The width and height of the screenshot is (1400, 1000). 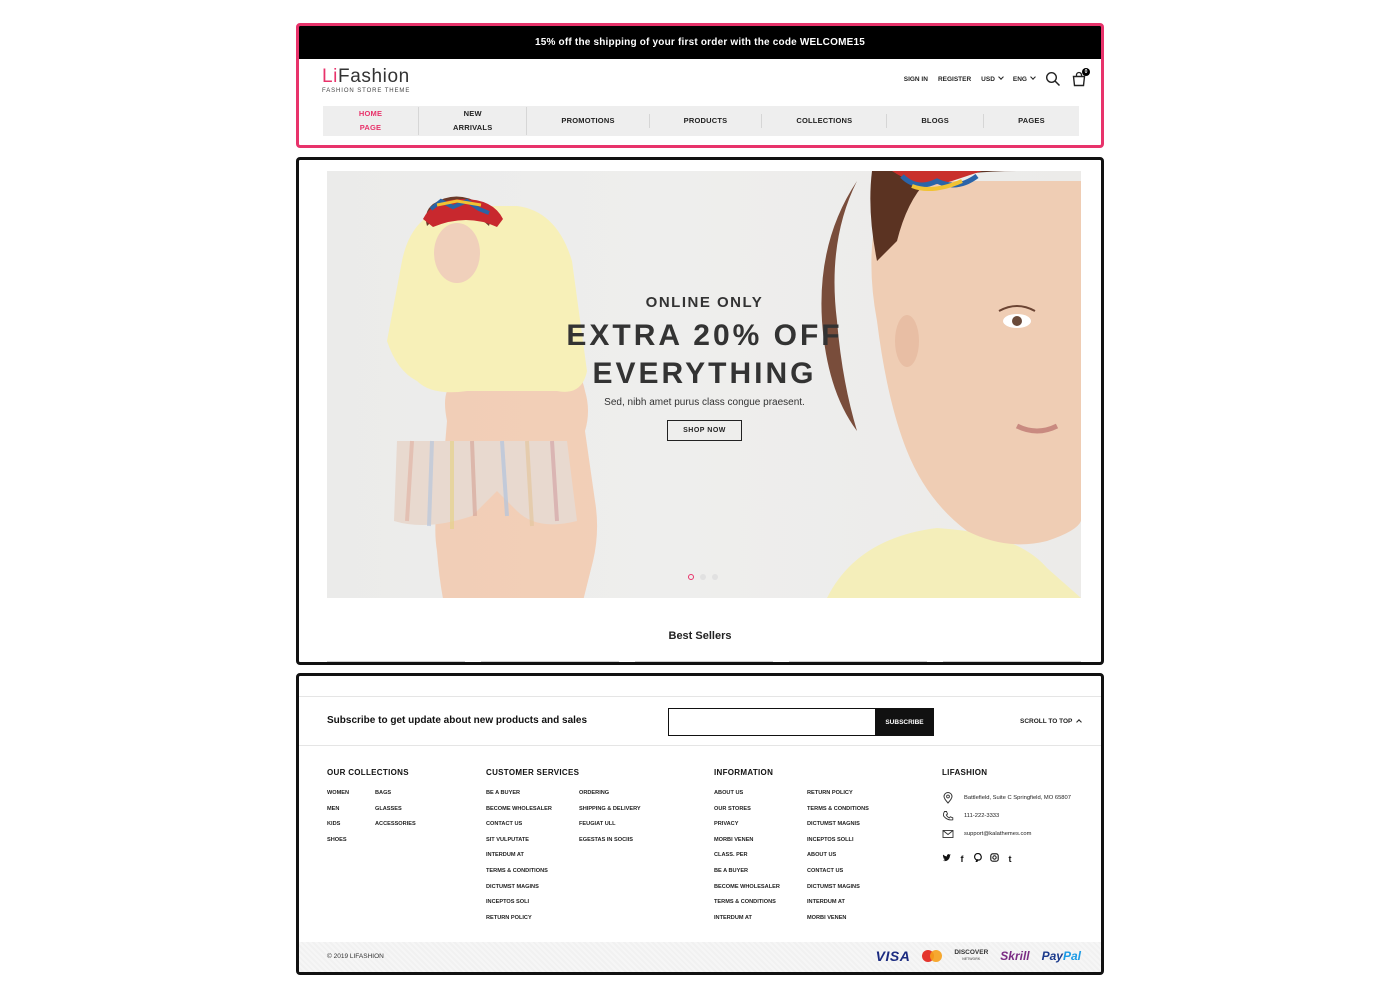 What do you see at coordinates (825, 121) in the screenshot?
I see `nav-item-collections: COLLECTIONS` at bounding box center [825, 121].